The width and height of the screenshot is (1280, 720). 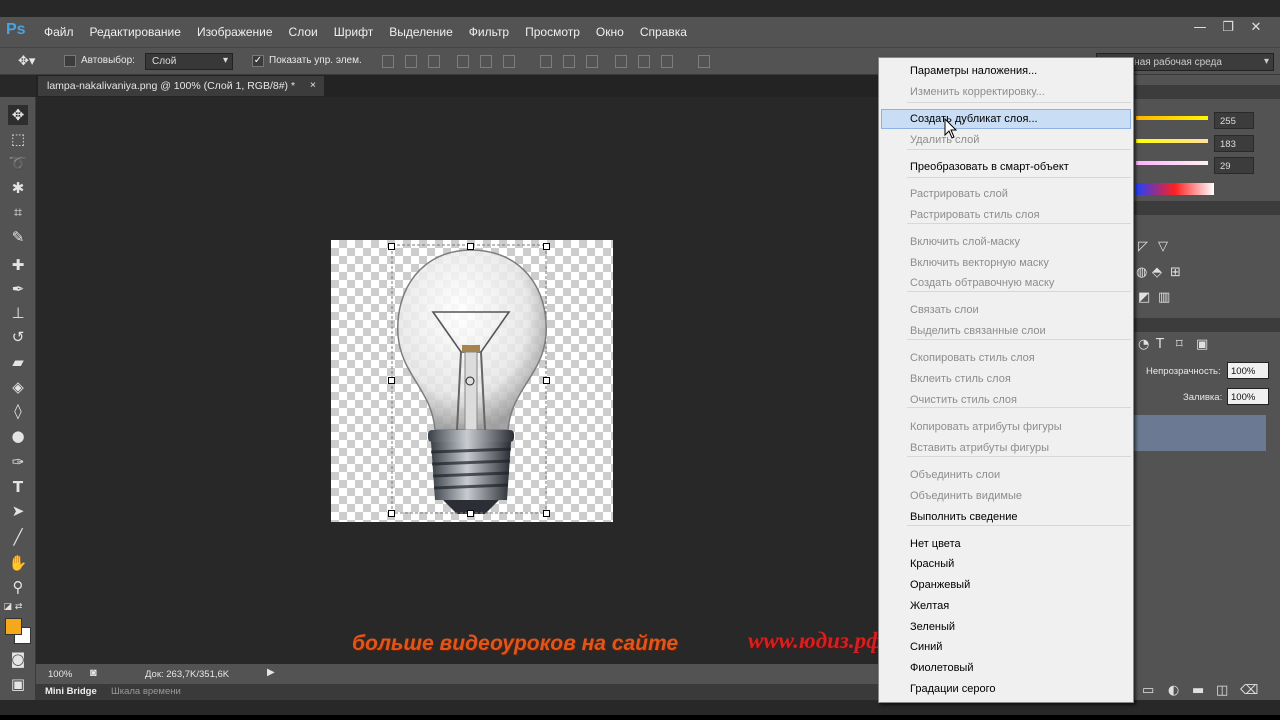 What do you see at coordinates (1143, 246) in the screenshot?
I see `curves-icon: ◸` at bounding box center [1143, 246].